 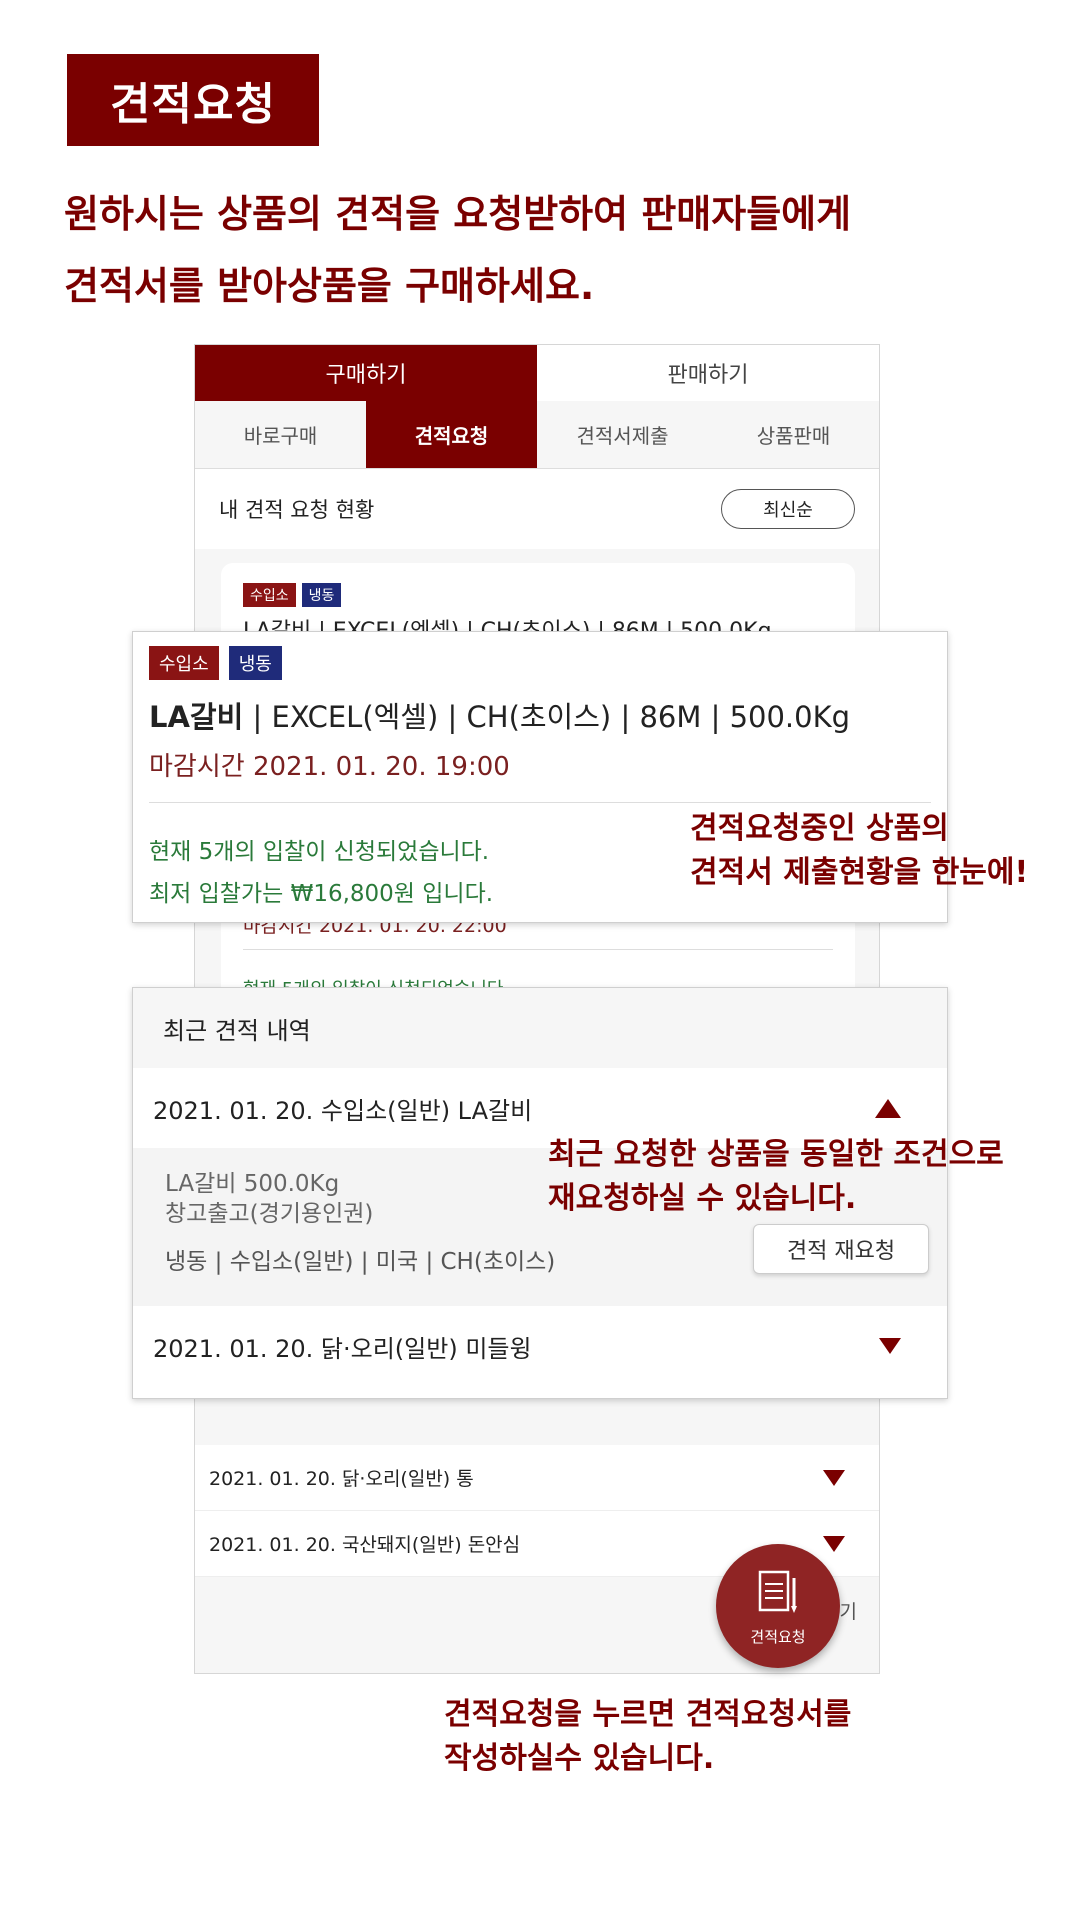 What do you see at coordinates (321, 894) in the screenshot?
I see `popup-lowest-bid: 최저 입찰가는 ₩16,800원 입니다.` at bounding box center [321, 894].